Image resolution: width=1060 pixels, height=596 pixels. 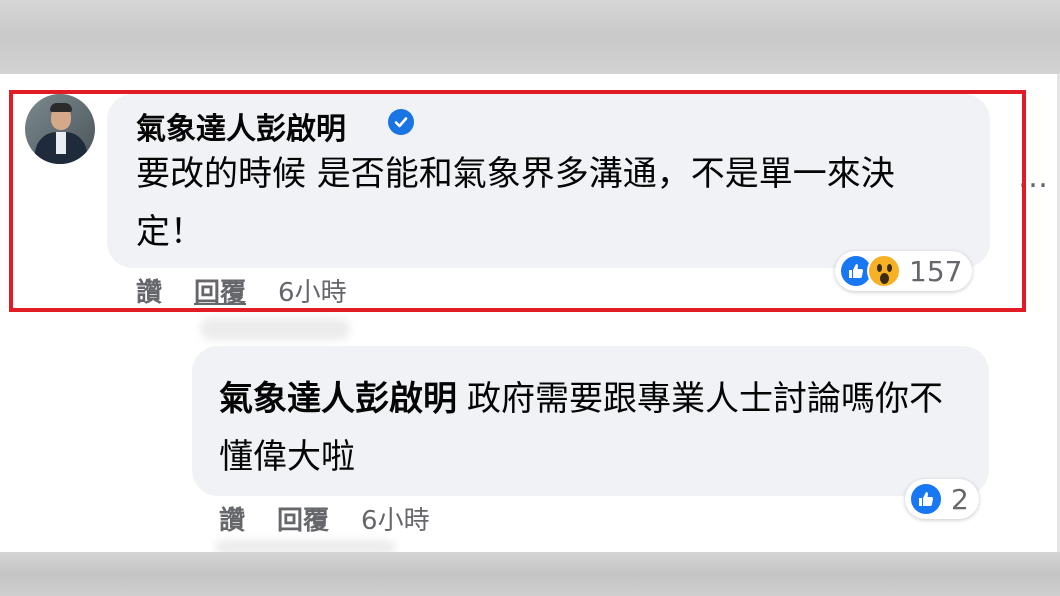 I want to click on blurred-area, so click(x=275, y=329).